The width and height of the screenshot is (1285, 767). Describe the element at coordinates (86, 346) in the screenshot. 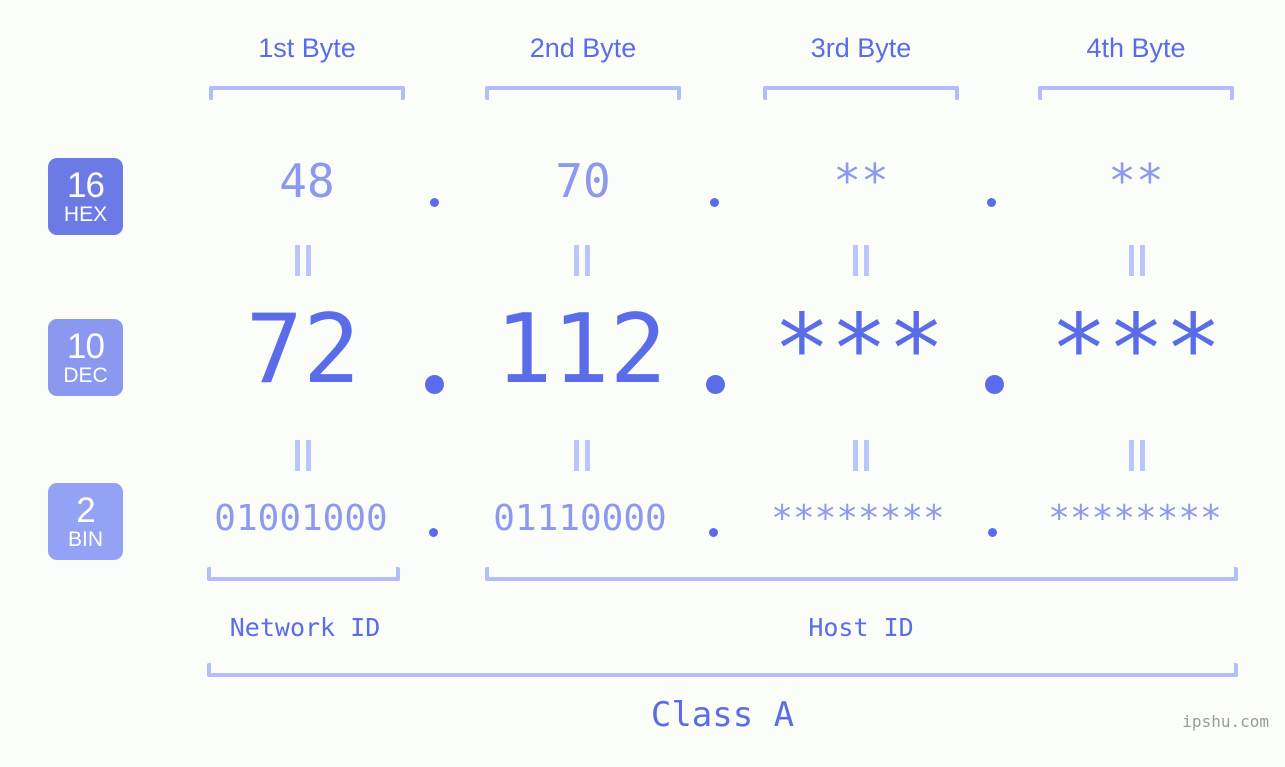

I see `base-badge-dec-number: 10` at that location.